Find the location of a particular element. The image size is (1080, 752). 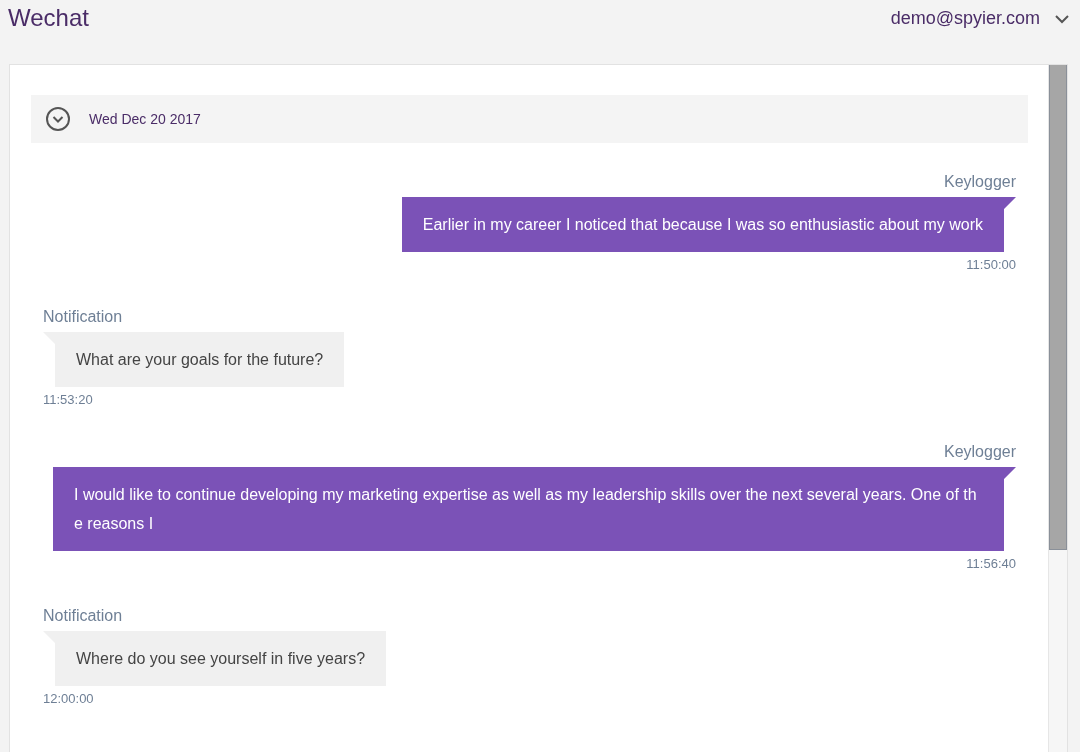

message-bubble: I would like to continue developing my marketing expertise as well as my leadership skills over the next several years. One of the reasons I is located at coordinates (534, 509).